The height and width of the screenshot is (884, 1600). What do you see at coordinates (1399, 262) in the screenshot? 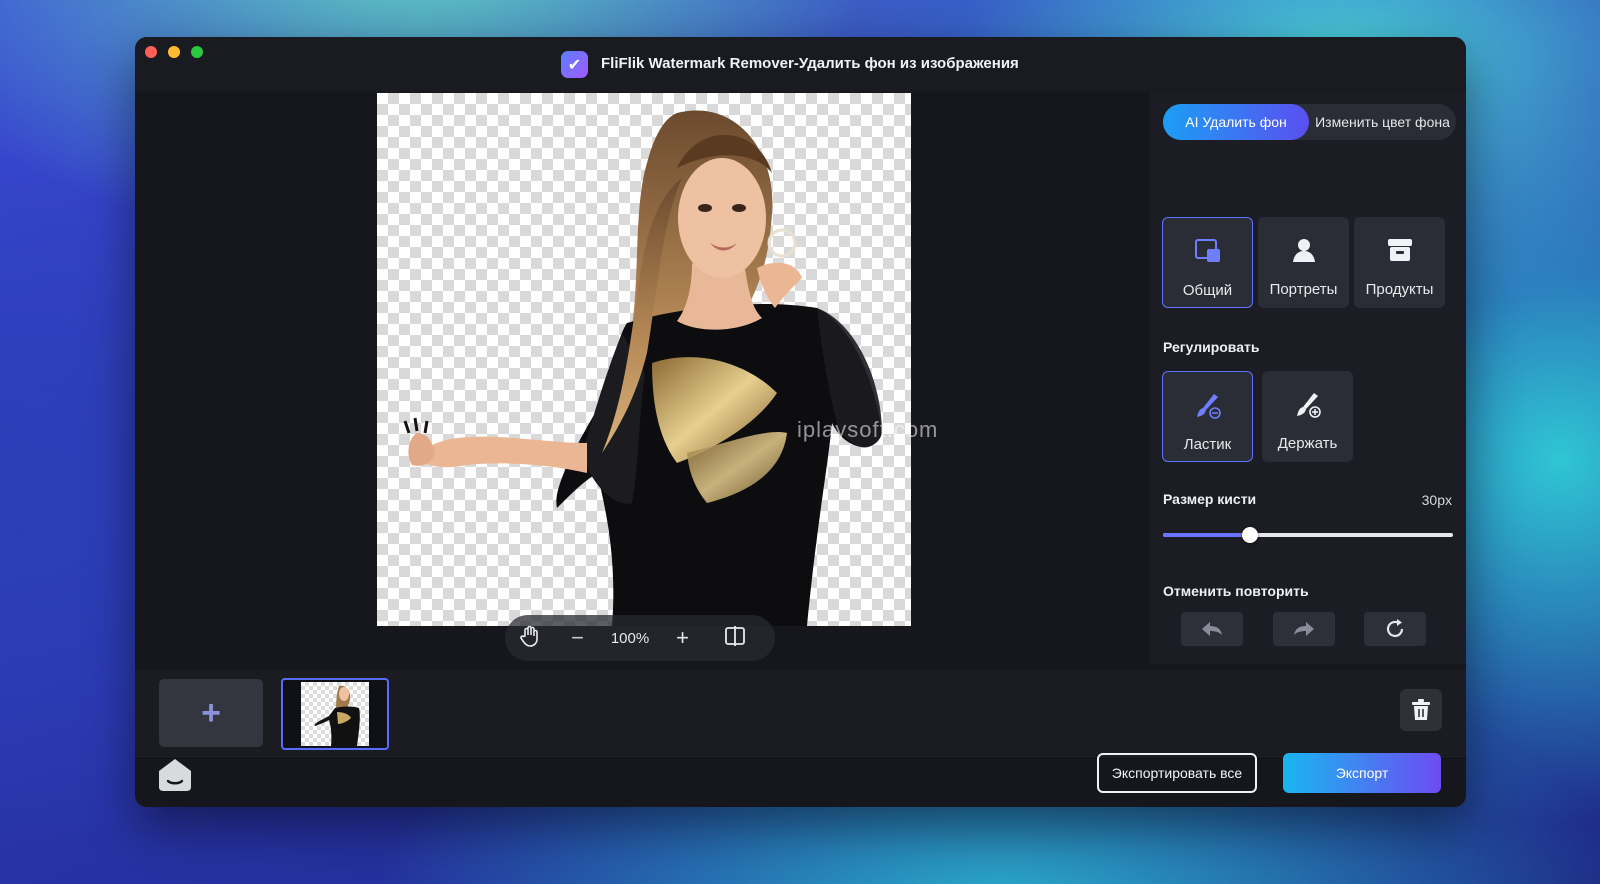
I see `mode-products-button: Продукты` at bounding box center [1399, 262].